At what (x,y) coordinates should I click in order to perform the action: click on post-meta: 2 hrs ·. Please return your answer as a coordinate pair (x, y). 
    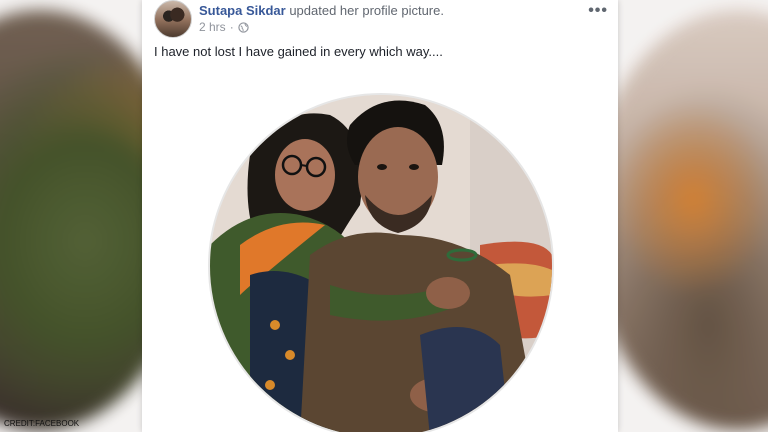
    Looking at the image, I should click on (321, 27).